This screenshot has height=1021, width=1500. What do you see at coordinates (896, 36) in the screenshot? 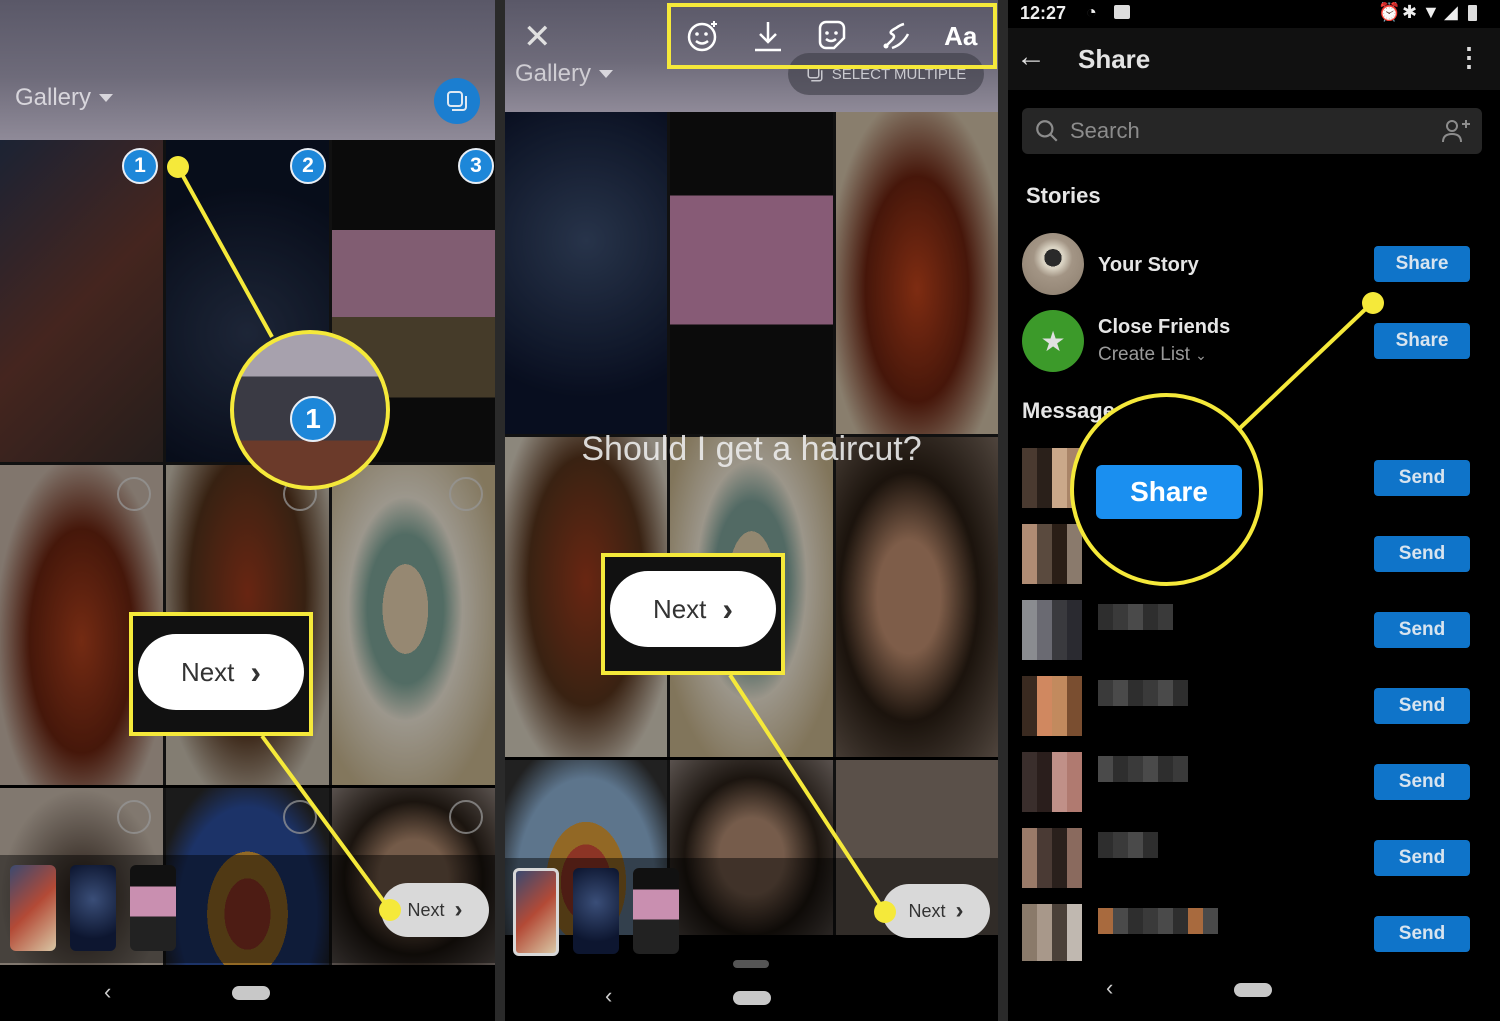
I see `draw-icon` at bounding box center [896, 36].